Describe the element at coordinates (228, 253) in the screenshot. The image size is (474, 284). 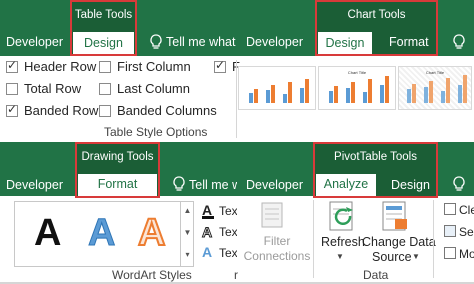
I see `text-effects-label: Tex` at that location.